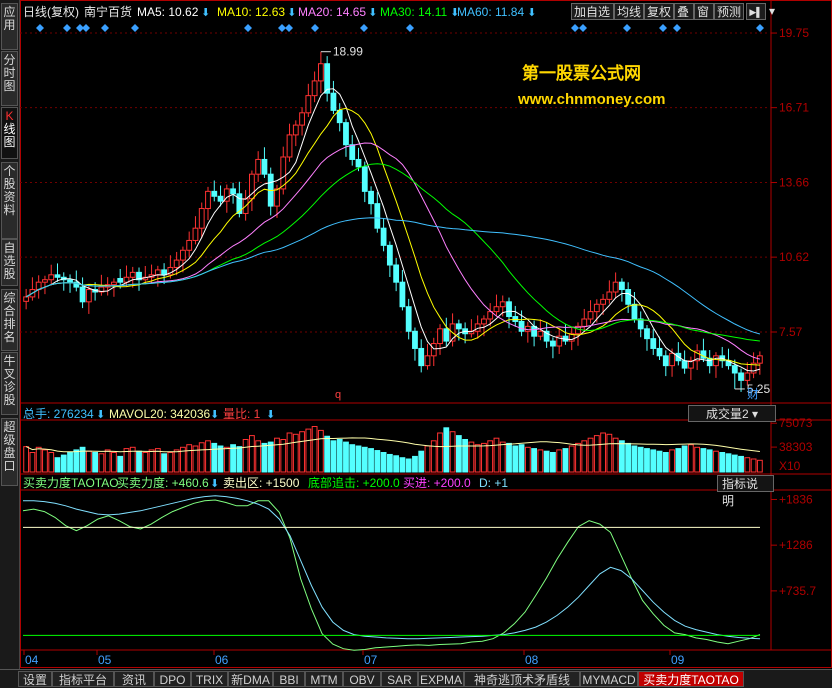  Describe the element at coordinates (9, 383) in the screenshot. I see `left-tab-7: 牛叉诊股` at that location.